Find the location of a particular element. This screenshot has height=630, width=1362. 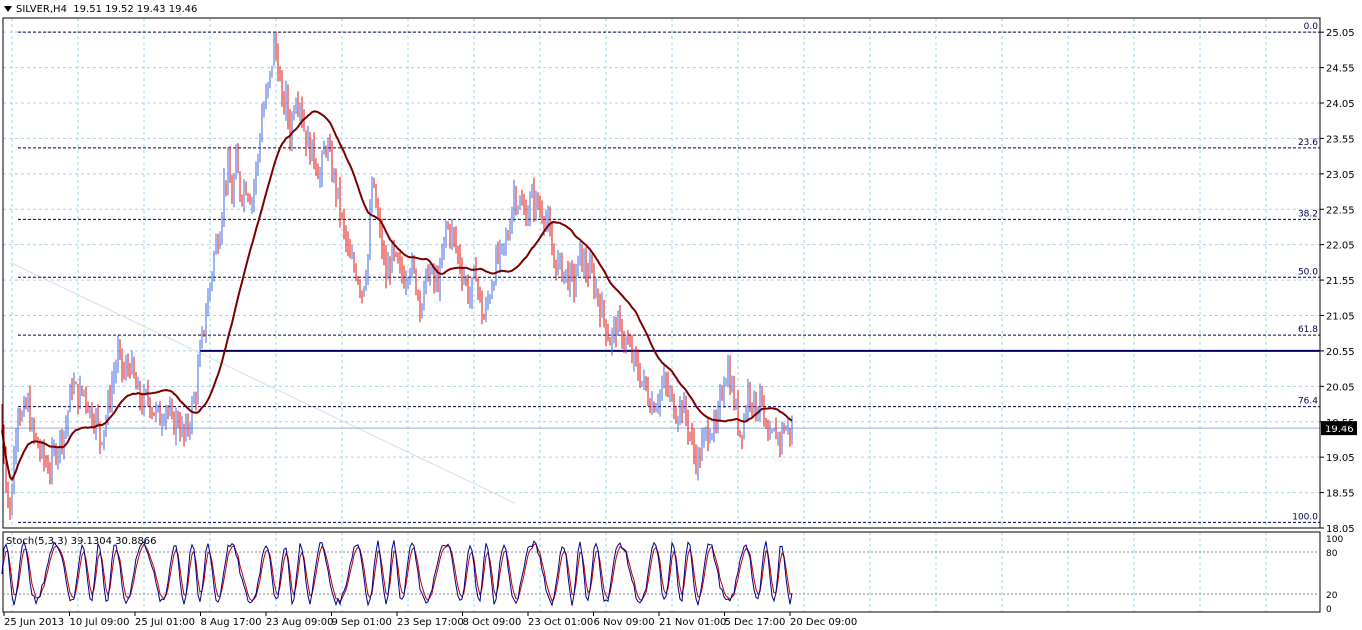

x-tick-label: 5 Dec 17:00 is located at coordinates (755, 622).